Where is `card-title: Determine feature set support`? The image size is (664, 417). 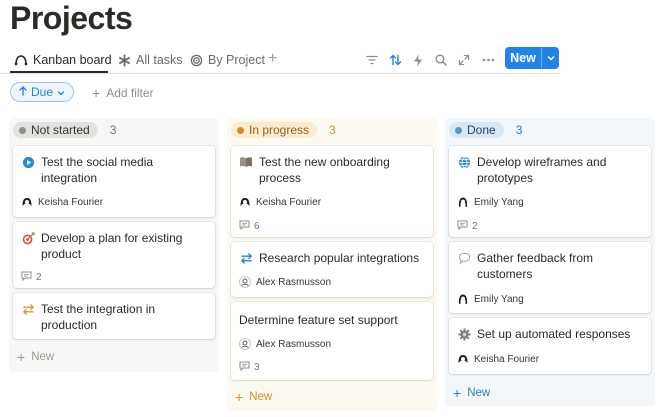
card-title: Determine feature set support is located at coordinates (332, 320).